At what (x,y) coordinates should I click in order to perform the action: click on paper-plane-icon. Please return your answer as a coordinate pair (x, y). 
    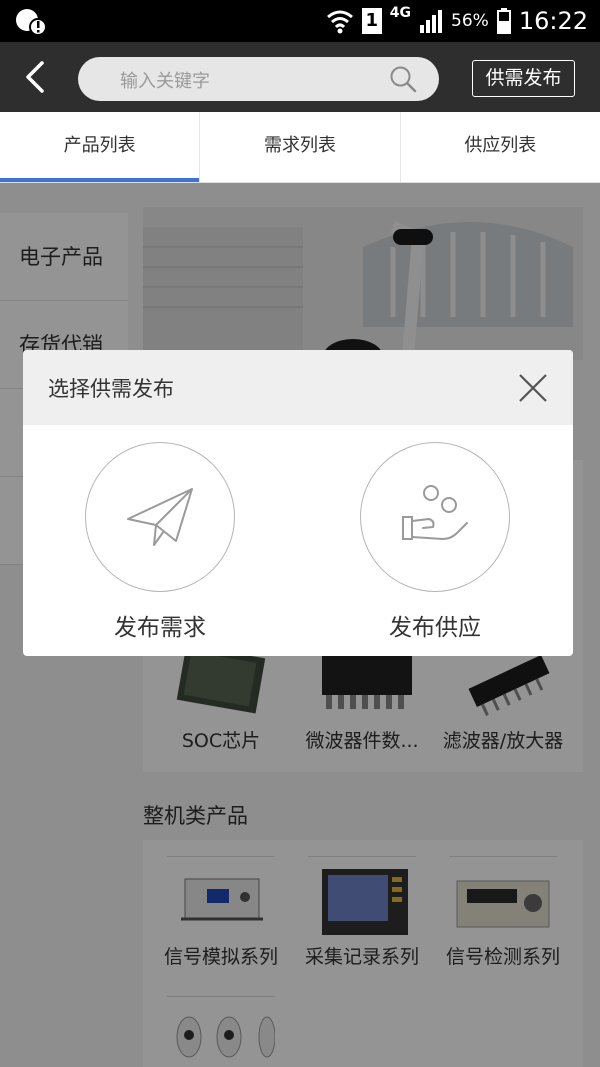
    Looking at the image, I should click on (160, 517).